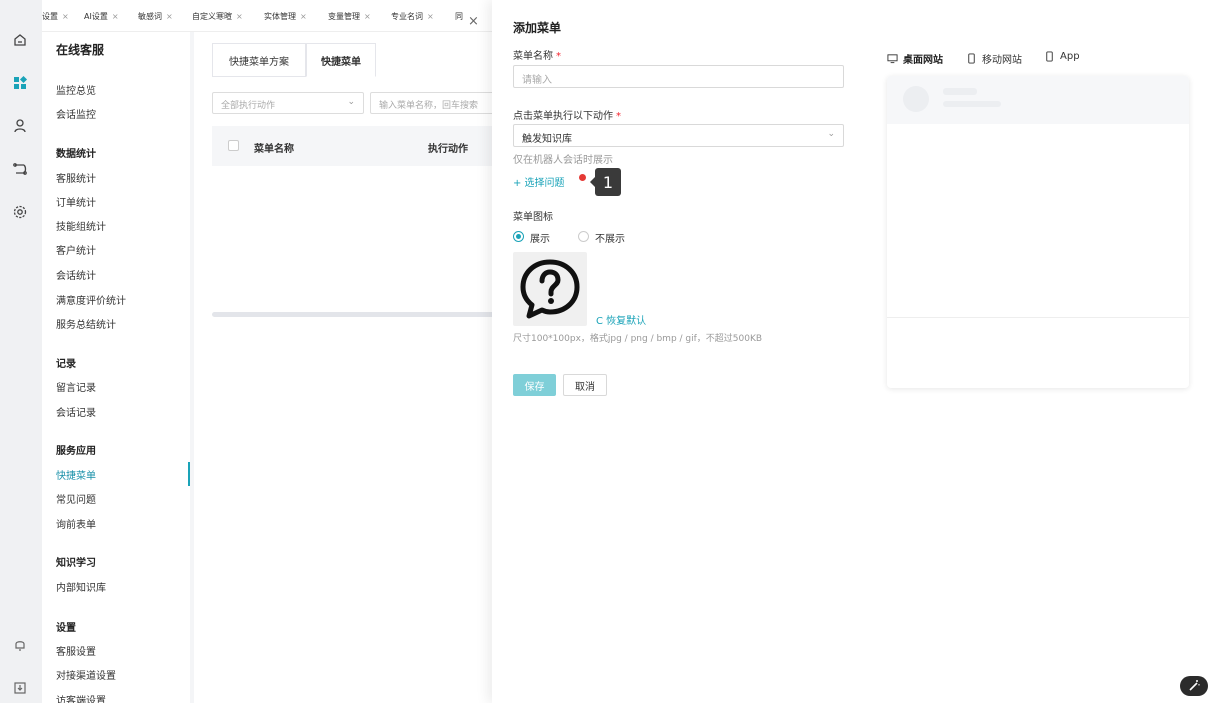 The height and width of the screenshot is (703, 1214). Describe the element at coordinates (349, 16) in the screenshot. I see `tab-item: 变量管理 ×` at that location.